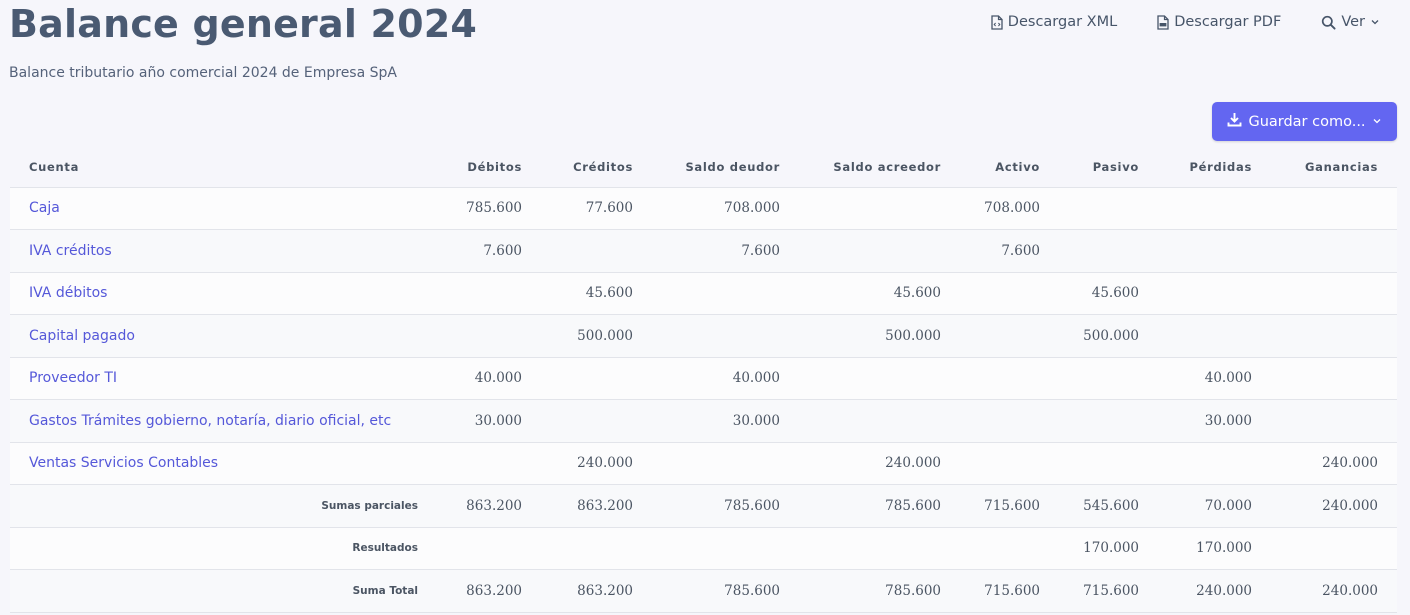  I want to click on cell-creditos: 77.600, so click(596, 208).